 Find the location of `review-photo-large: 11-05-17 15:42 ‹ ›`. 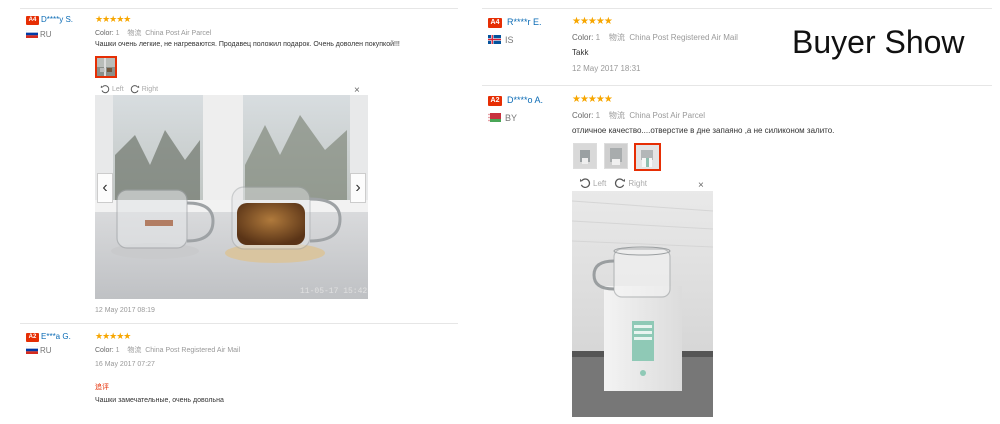

review-photo-large: 11-05-17 15:42 ‹ › is located at coordinates (231, 197).